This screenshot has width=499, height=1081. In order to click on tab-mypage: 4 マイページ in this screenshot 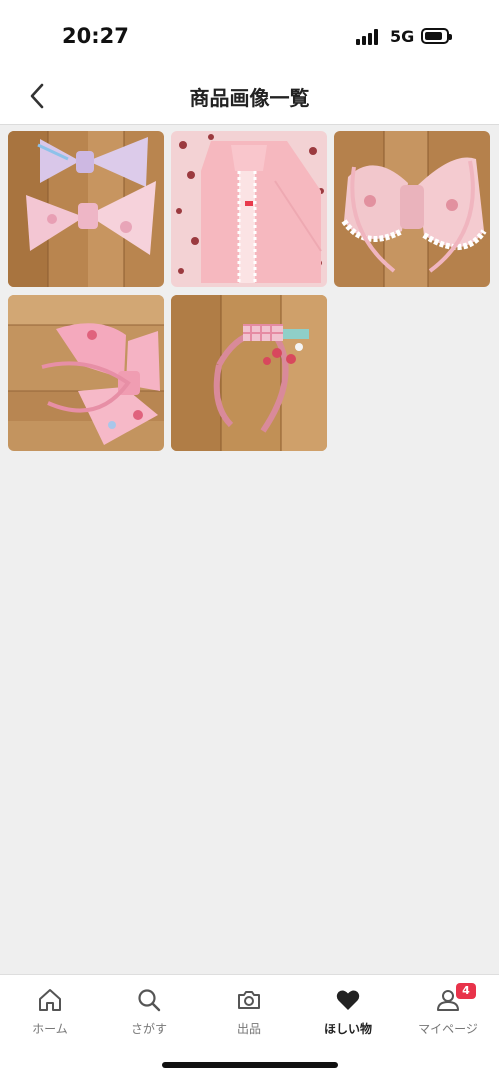, I will do `click(448, 1007)`.